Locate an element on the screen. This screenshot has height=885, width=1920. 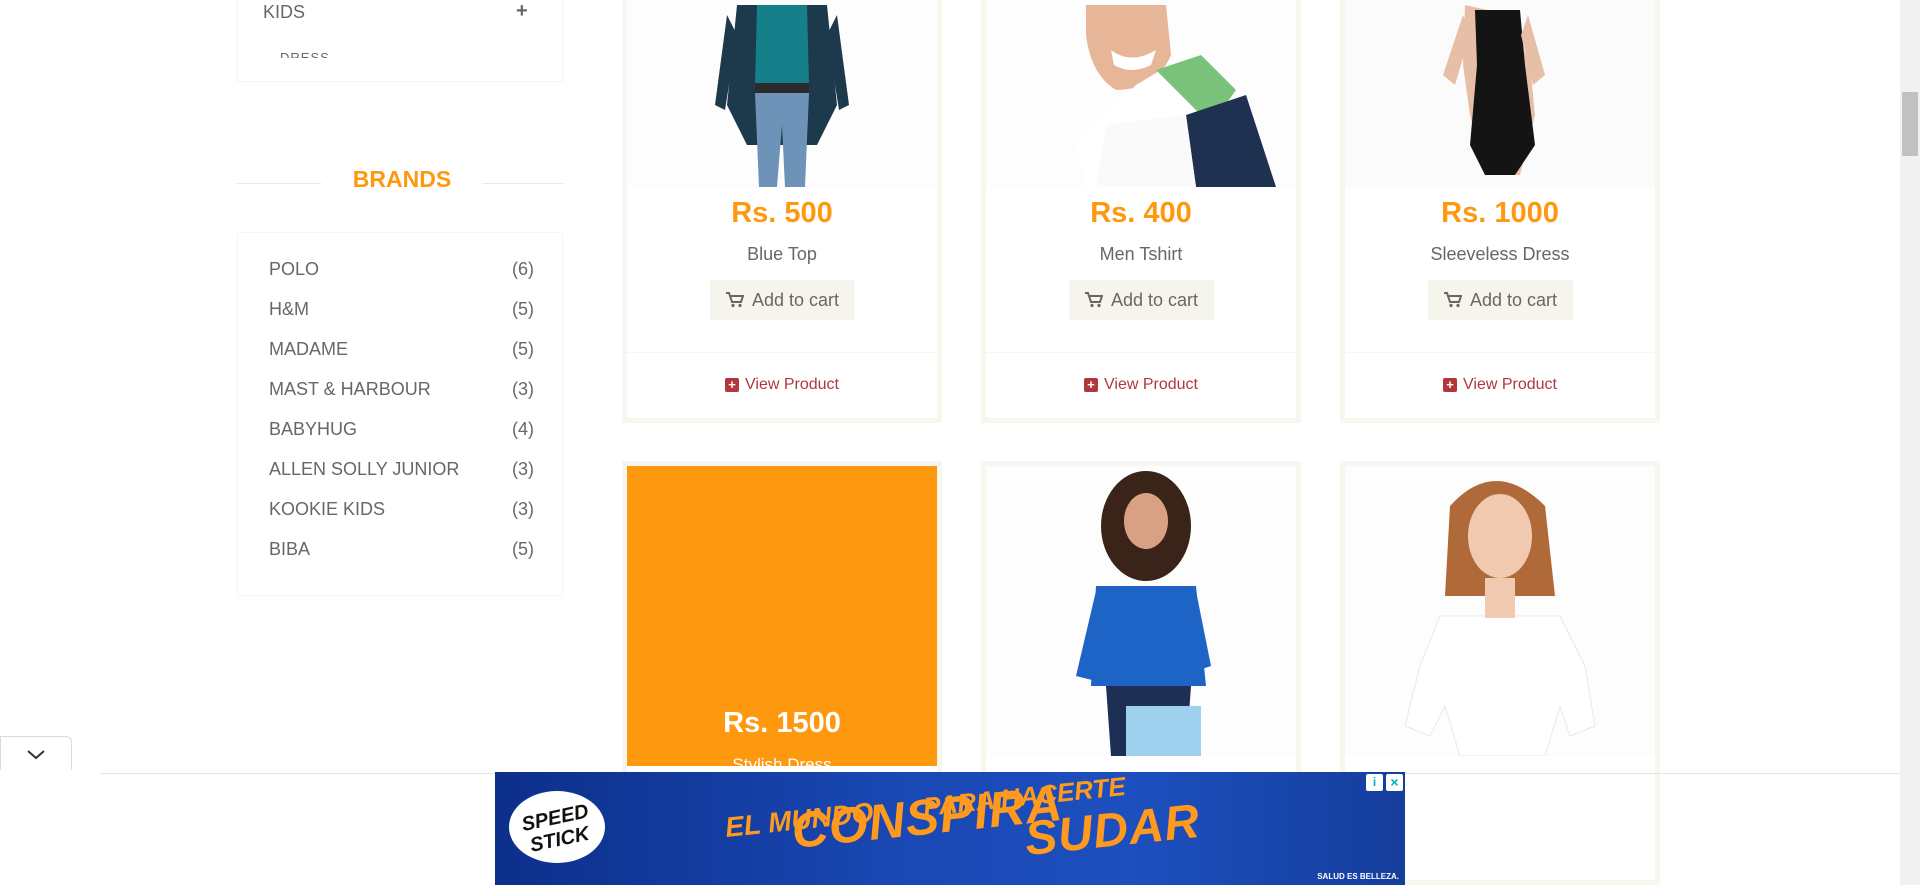
brands-title-rule-right is located at coordinates (523, 183).